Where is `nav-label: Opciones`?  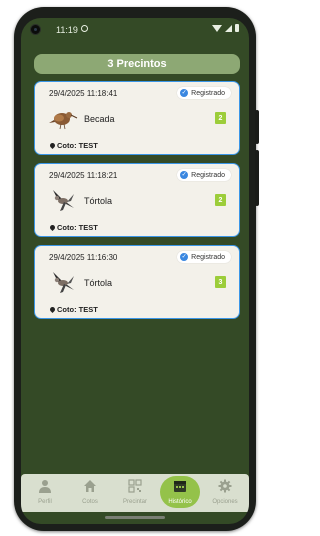
nav-label: Opciones is located at coordinates (225, 502).